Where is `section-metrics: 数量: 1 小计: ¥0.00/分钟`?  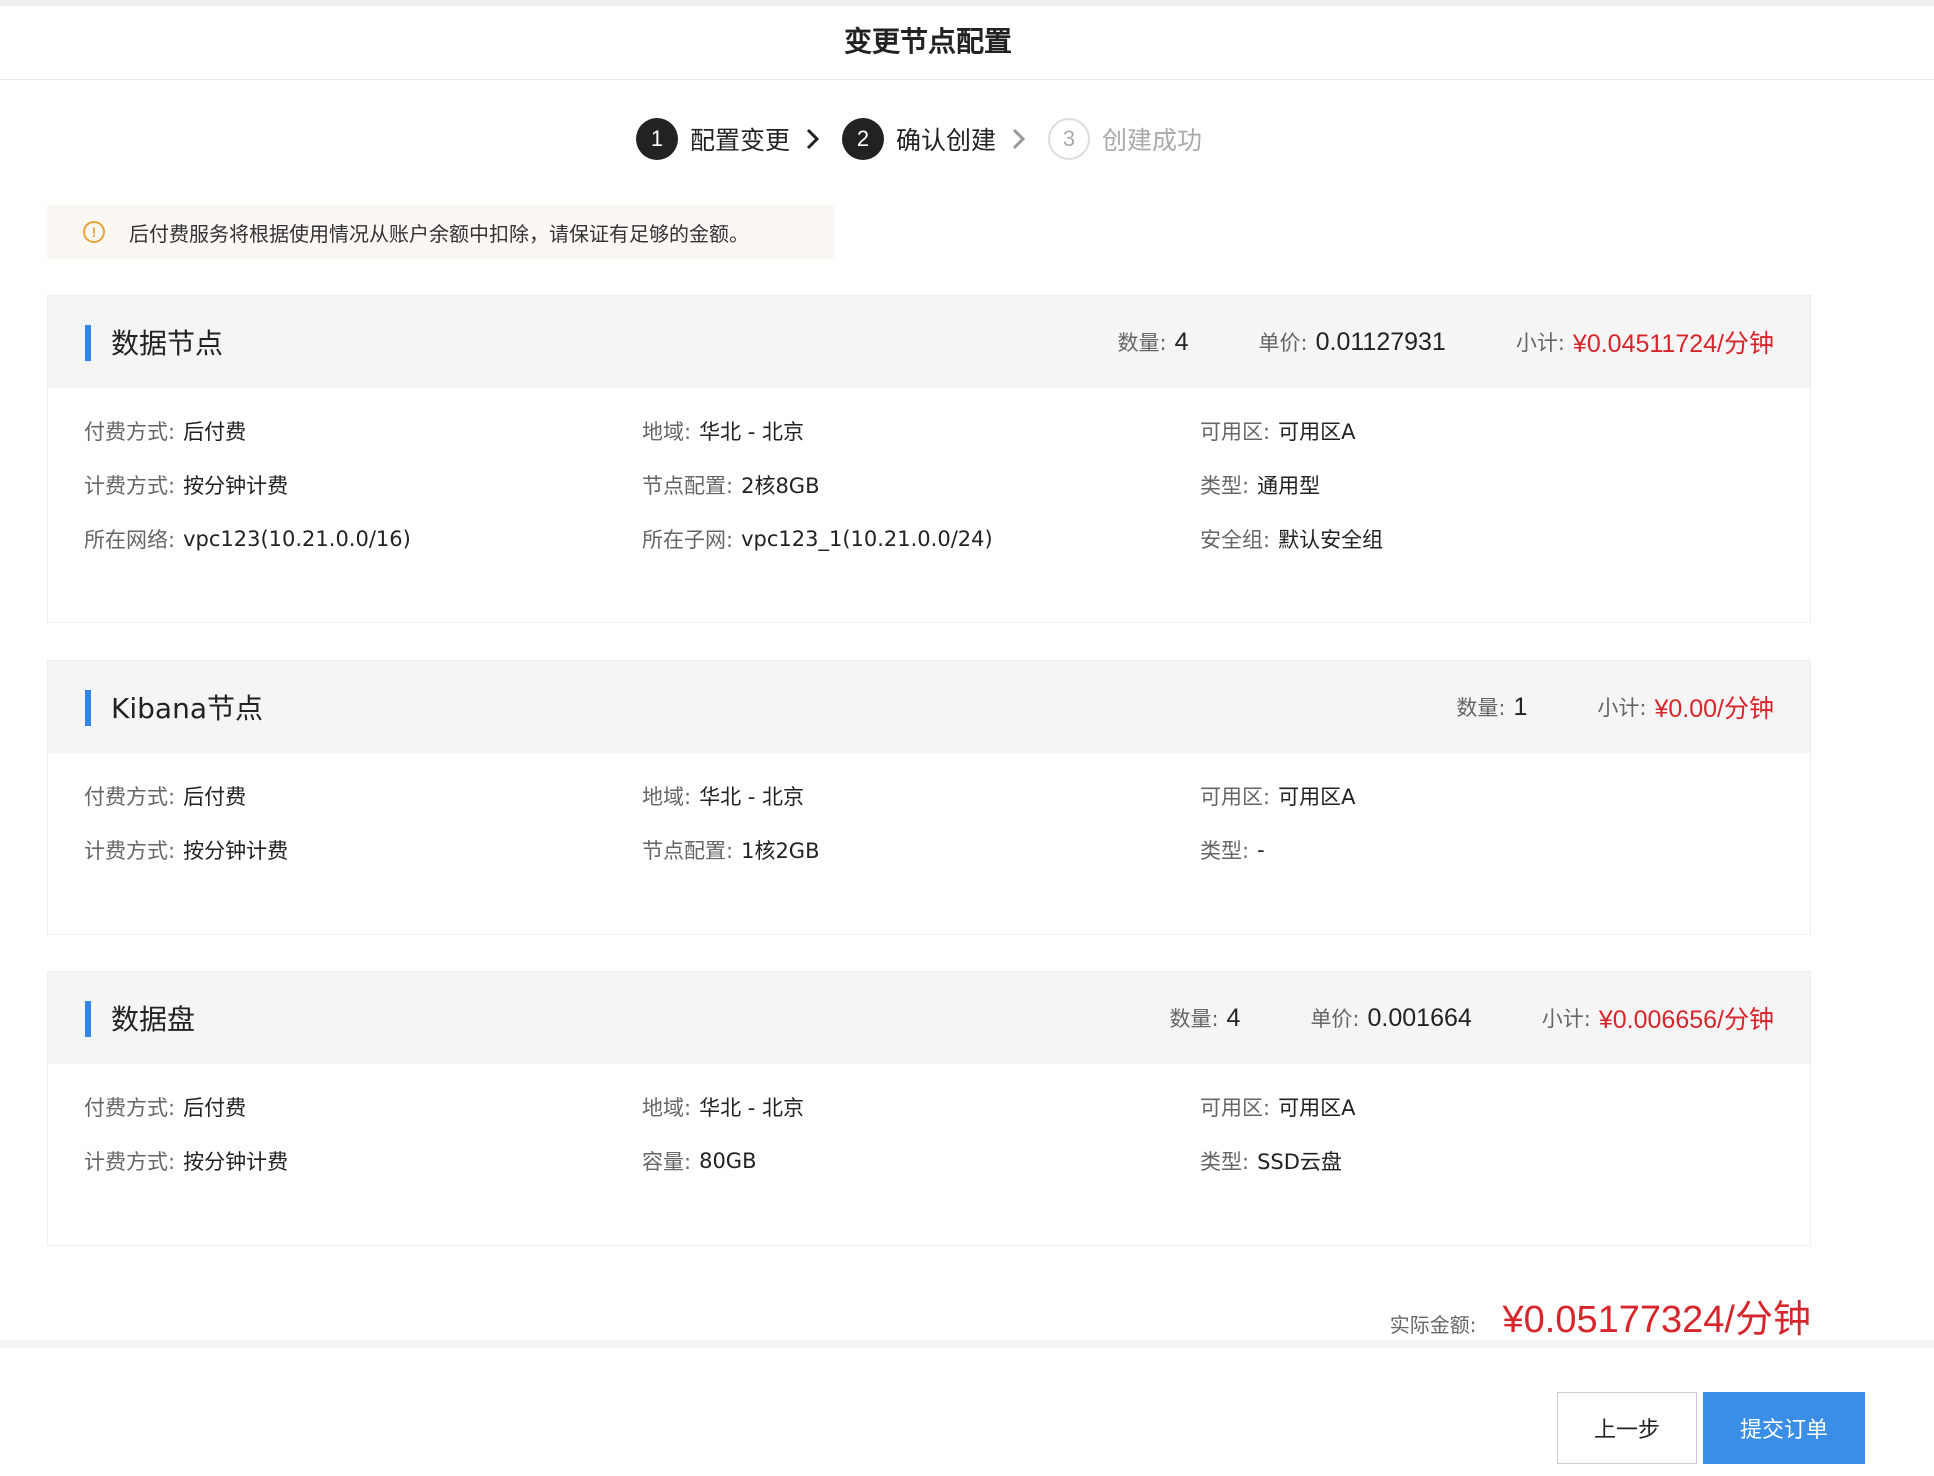
section-metrics: 数量: 1 小计: ¥0.00/分钟 is located at coordinates (1580, 707).